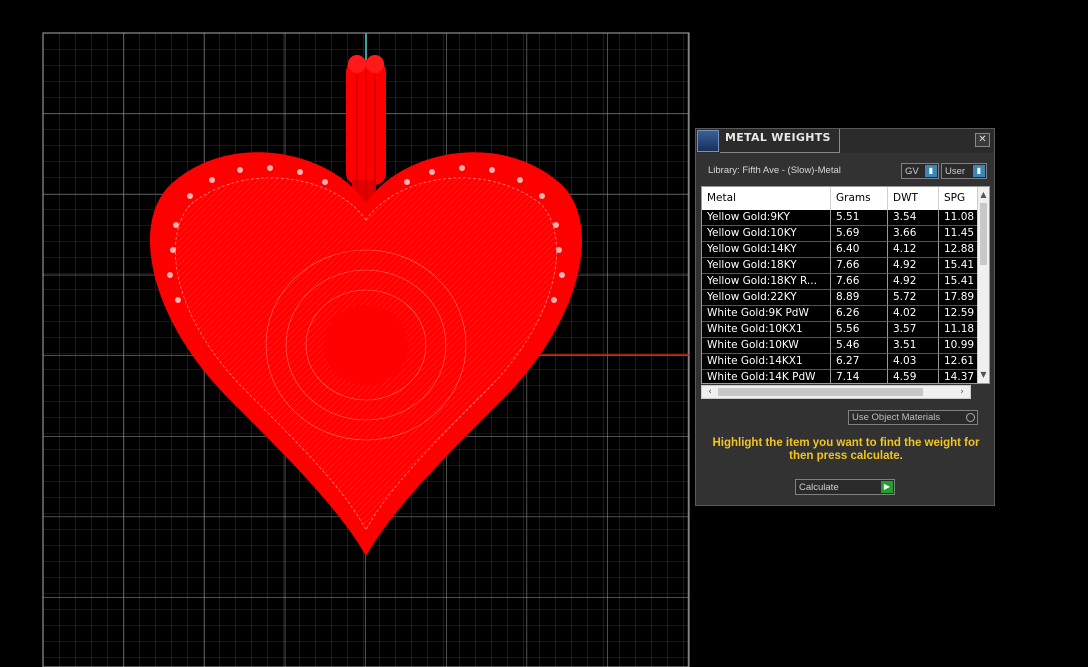 The width and height of the screenshot is (1088, 667). I want to click on cell-dwt: 3.66, so click(913, 234).